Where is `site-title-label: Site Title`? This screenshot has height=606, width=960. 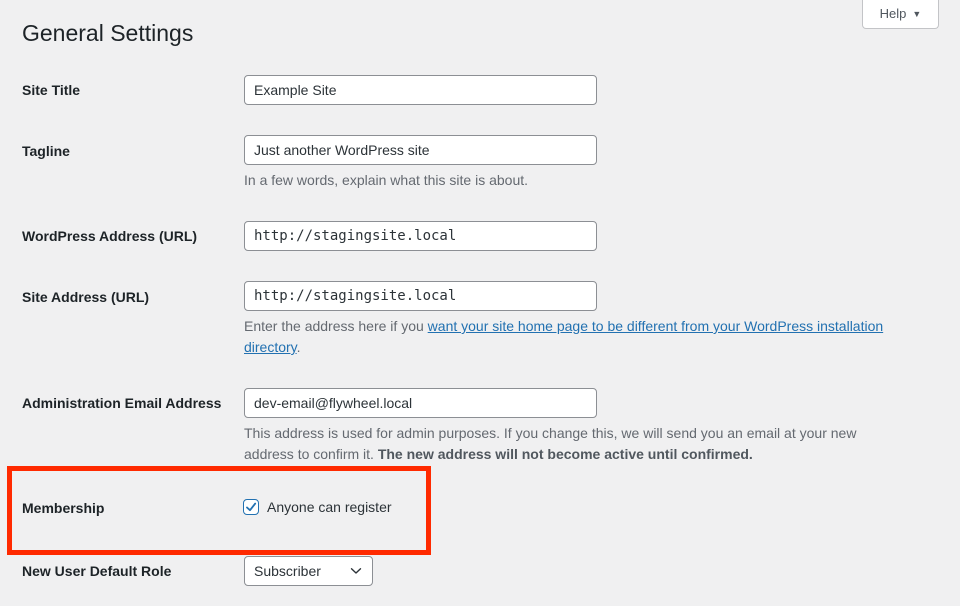
site-title-label: Site Title is located at coordinates (51, 90).